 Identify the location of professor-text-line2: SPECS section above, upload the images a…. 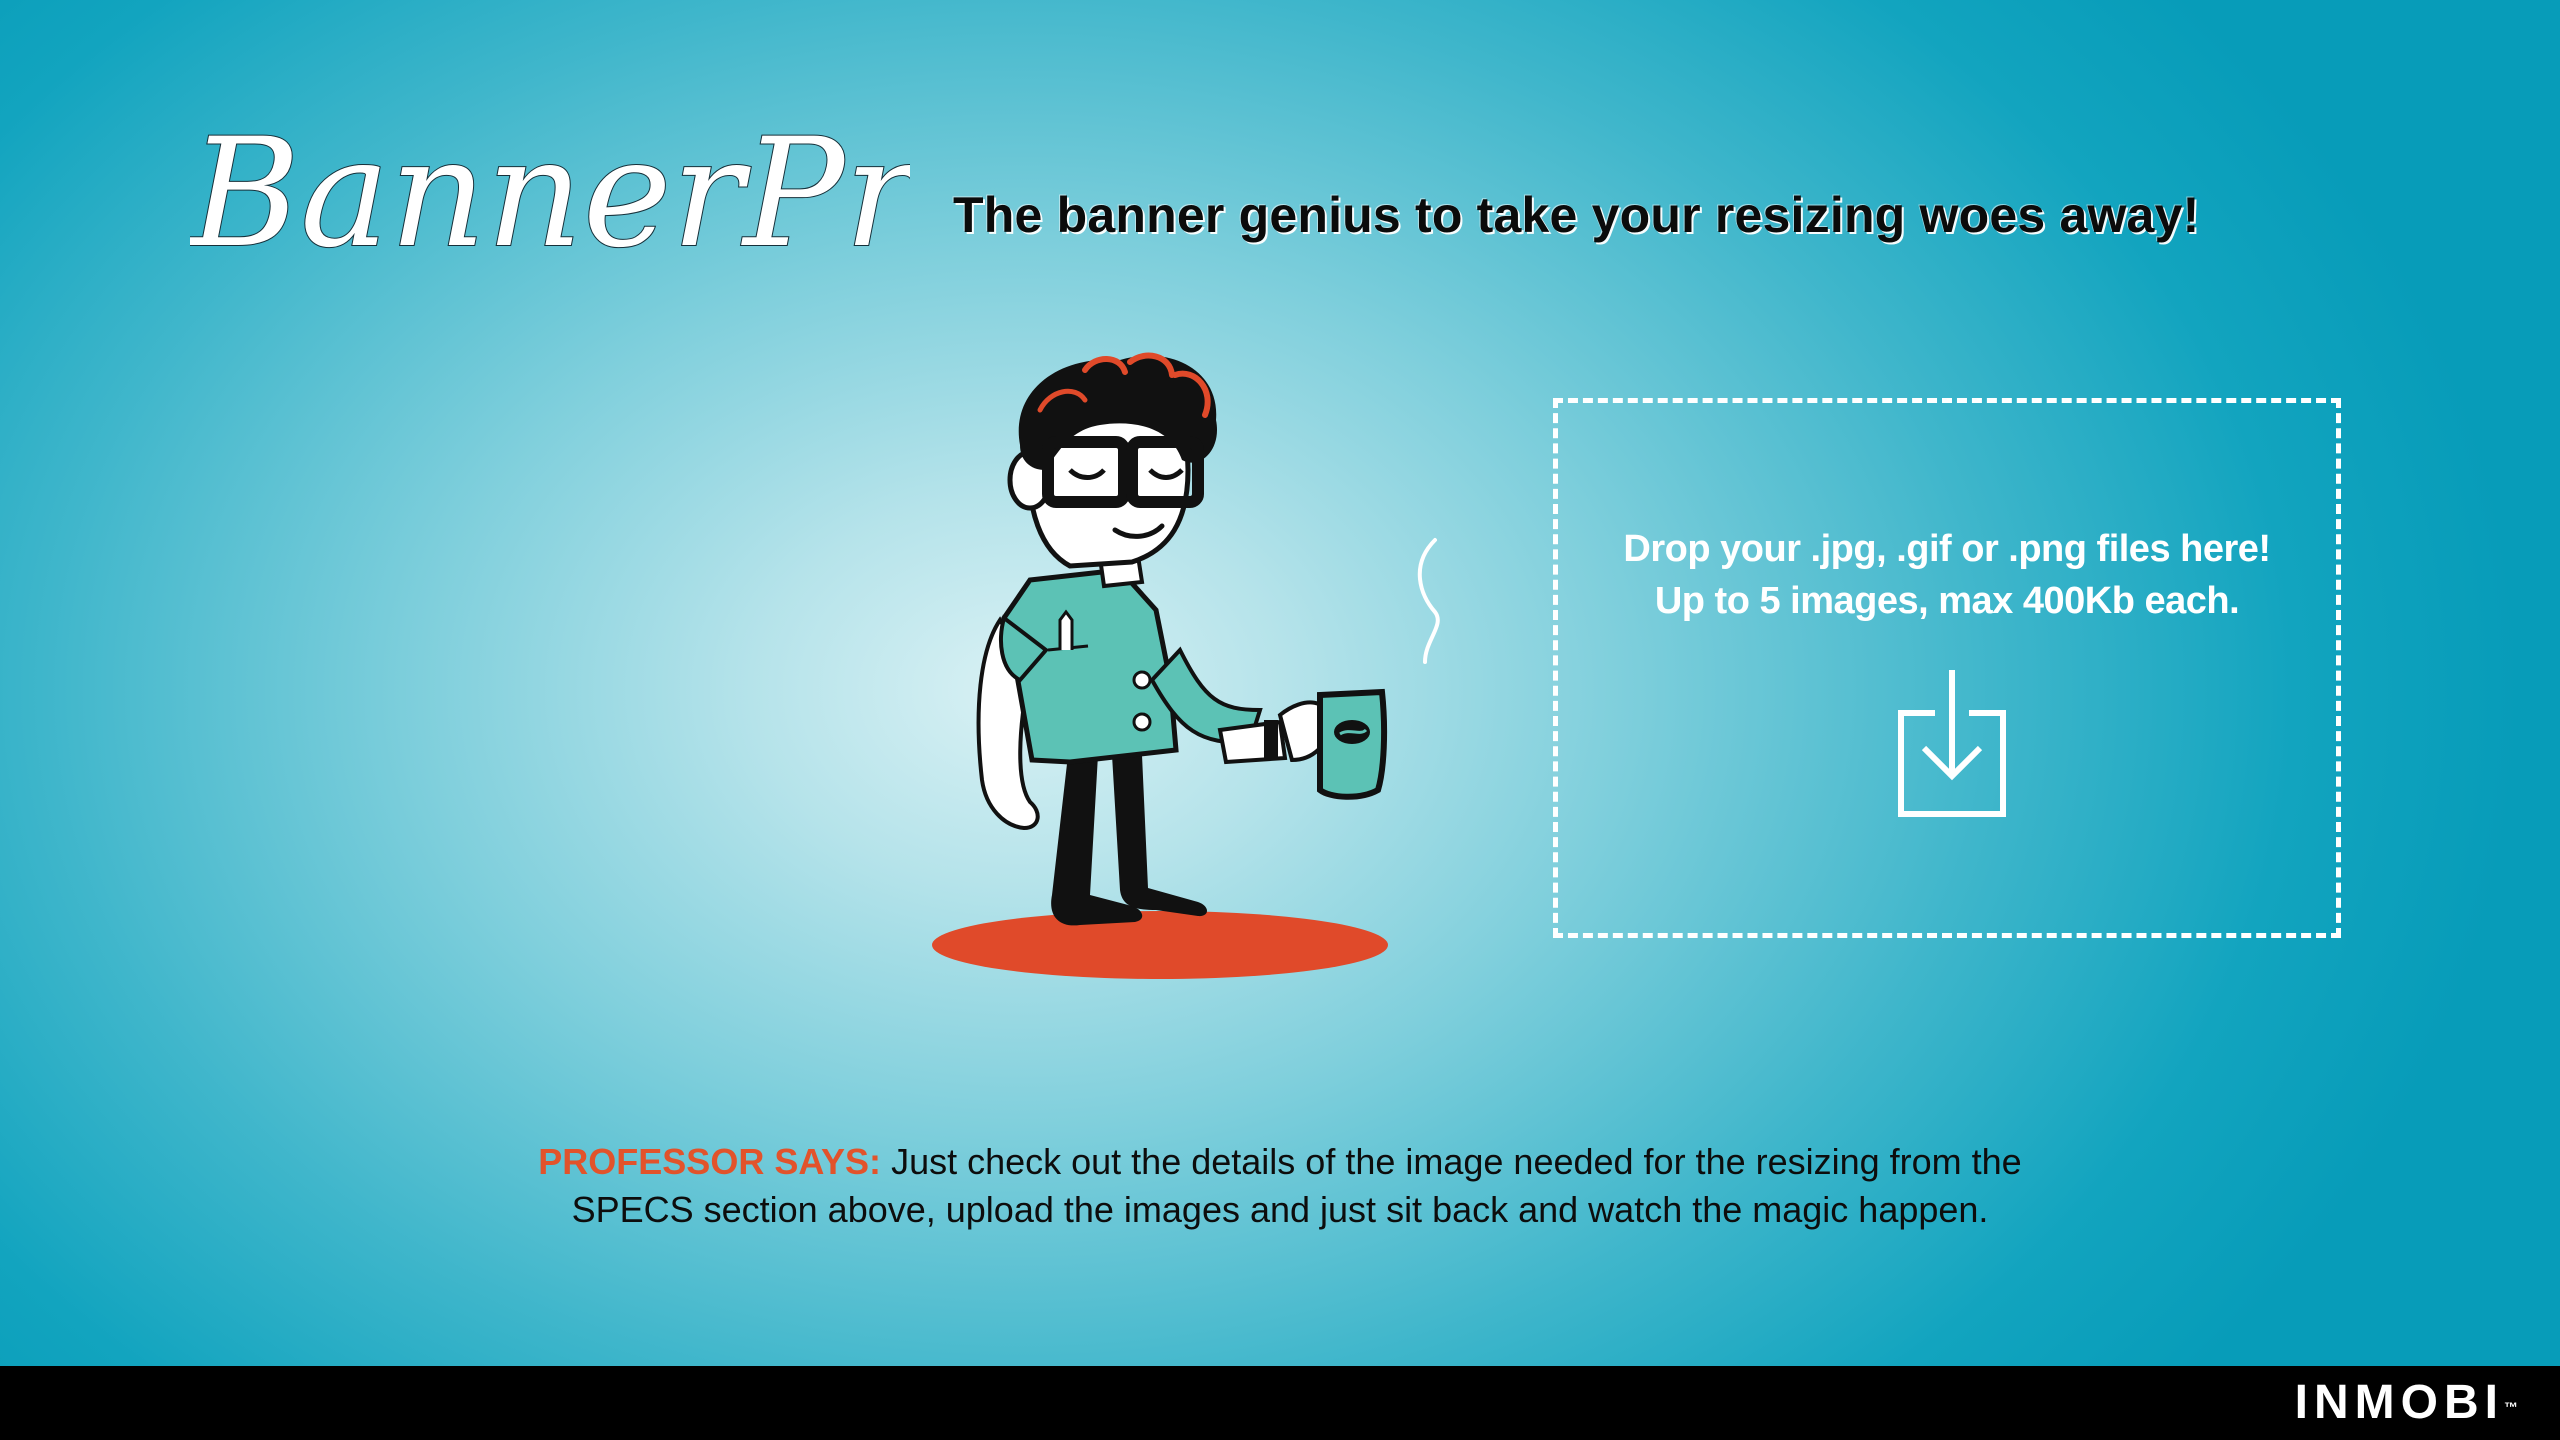
(1280, 1209).